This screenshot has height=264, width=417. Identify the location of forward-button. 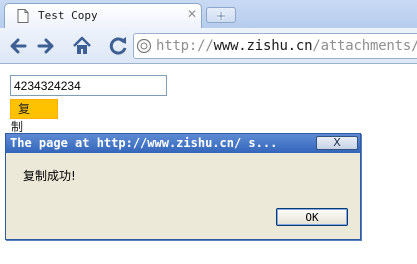
(46, 46).